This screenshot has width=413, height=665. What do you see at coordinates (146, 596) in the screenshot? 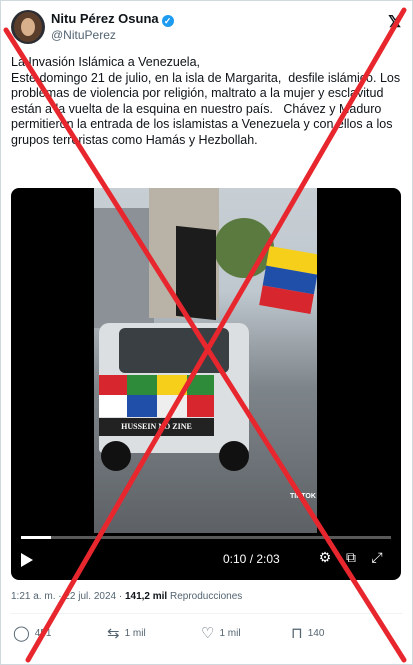
I see `views-count: 141,2 mil` at bounding box center [146, 596].